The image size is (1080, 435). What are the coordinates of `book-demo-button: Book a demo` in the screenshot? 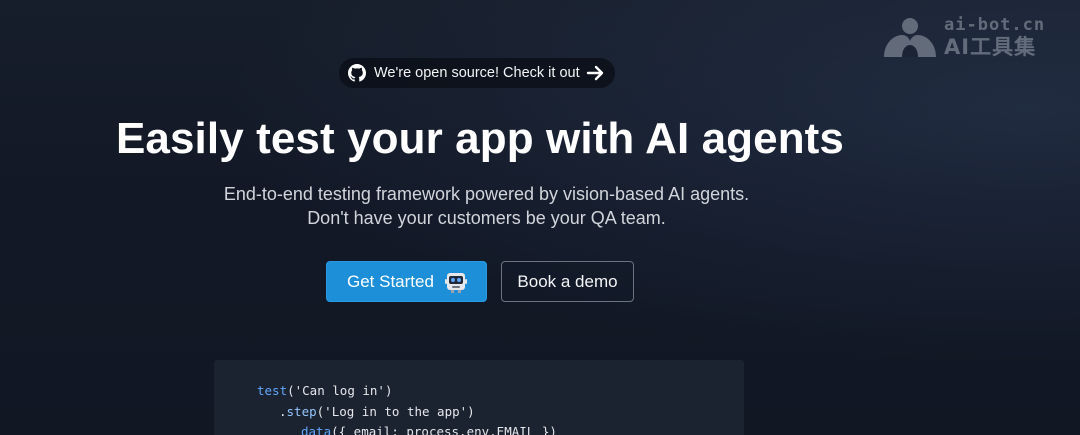 It's located at (567, 281).